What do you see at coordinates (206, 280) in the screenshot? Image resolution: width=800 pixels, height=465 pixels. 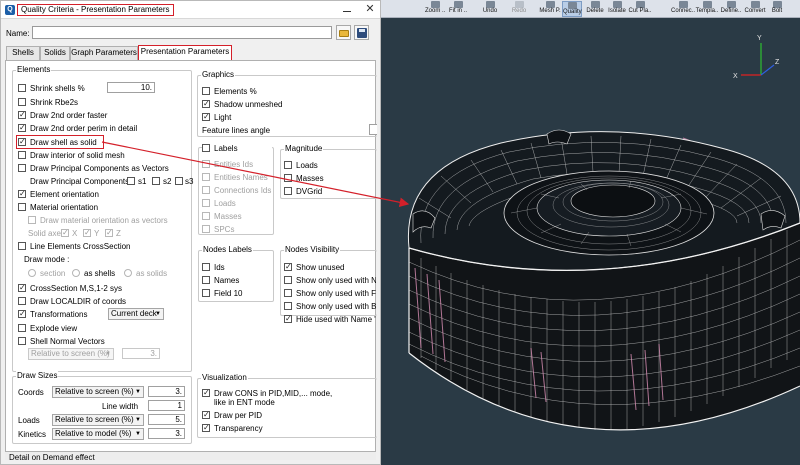 I see `nodes-label-names-checkbox` at bounding box center [206, 280].